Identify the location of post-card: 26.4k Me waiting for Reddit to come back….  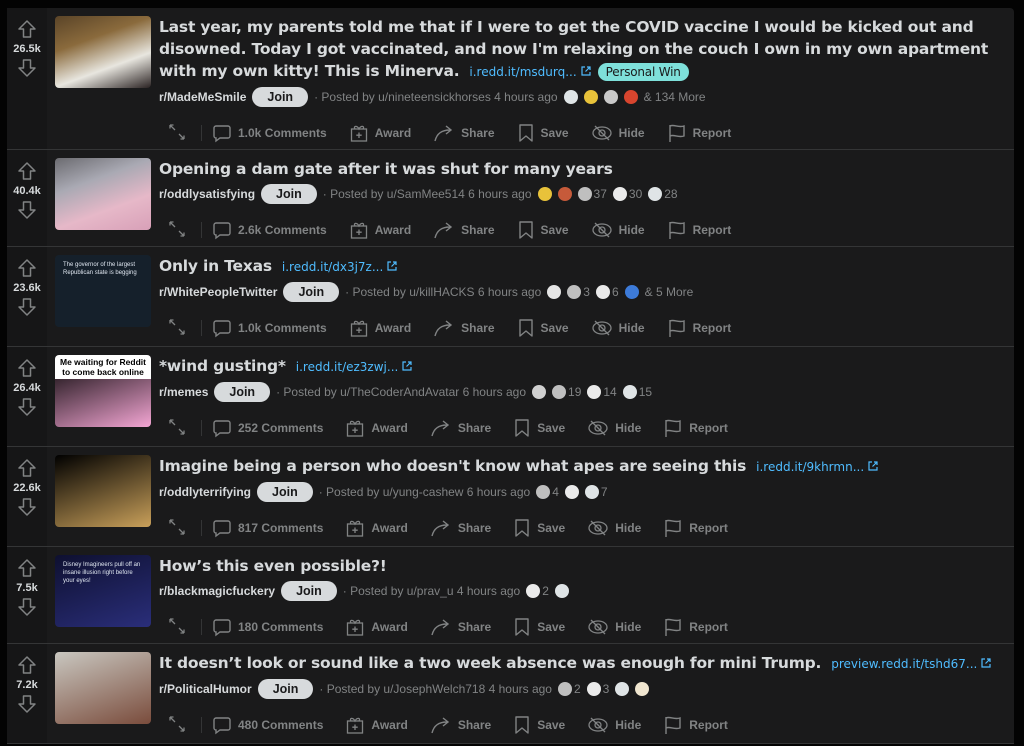
(510, 397).